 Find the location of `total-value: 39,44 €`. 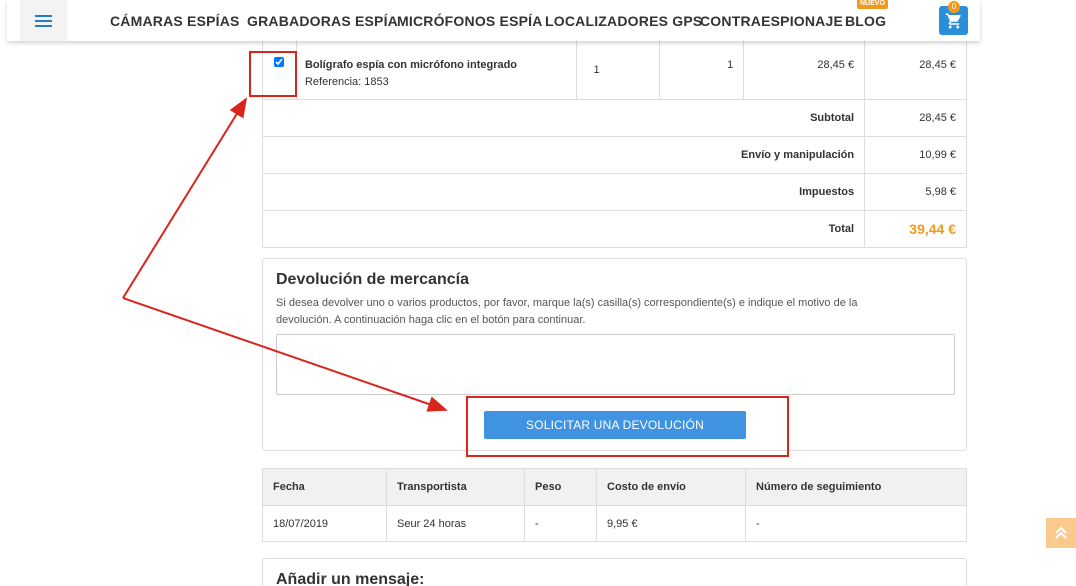

total-value: 39,44 € is located at coordinates (932, 229).